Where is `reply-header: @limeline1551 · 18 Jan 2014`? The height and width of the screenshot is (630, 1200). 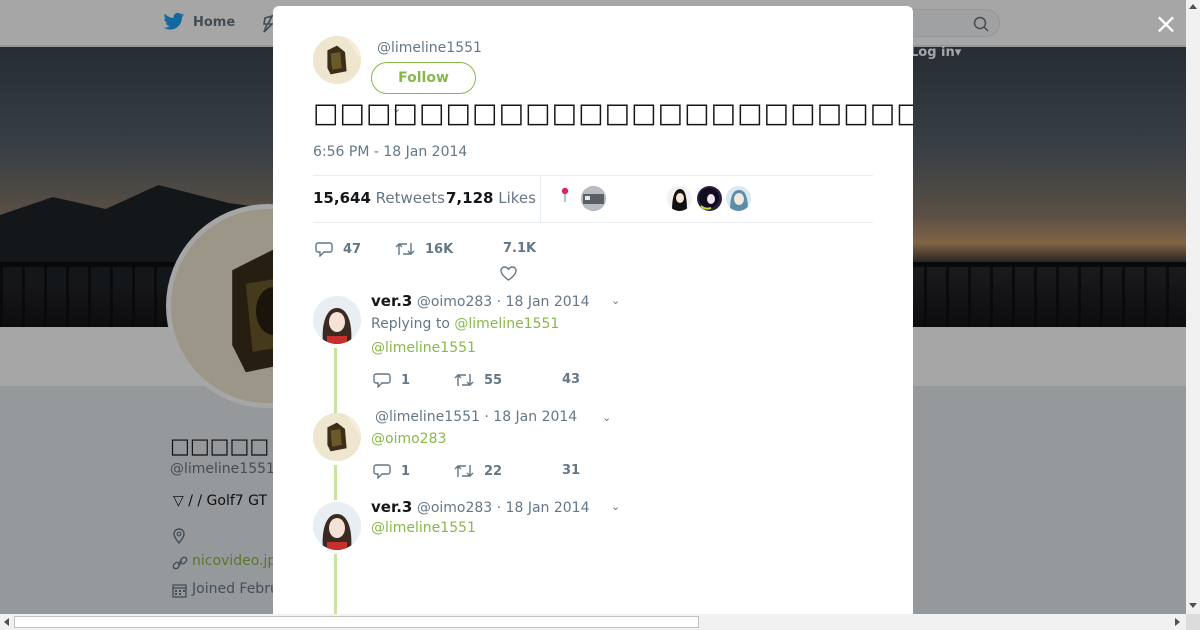
reply-header: @limeline1551 · 18 Jan 2014 is located at coordinates (476, 417).